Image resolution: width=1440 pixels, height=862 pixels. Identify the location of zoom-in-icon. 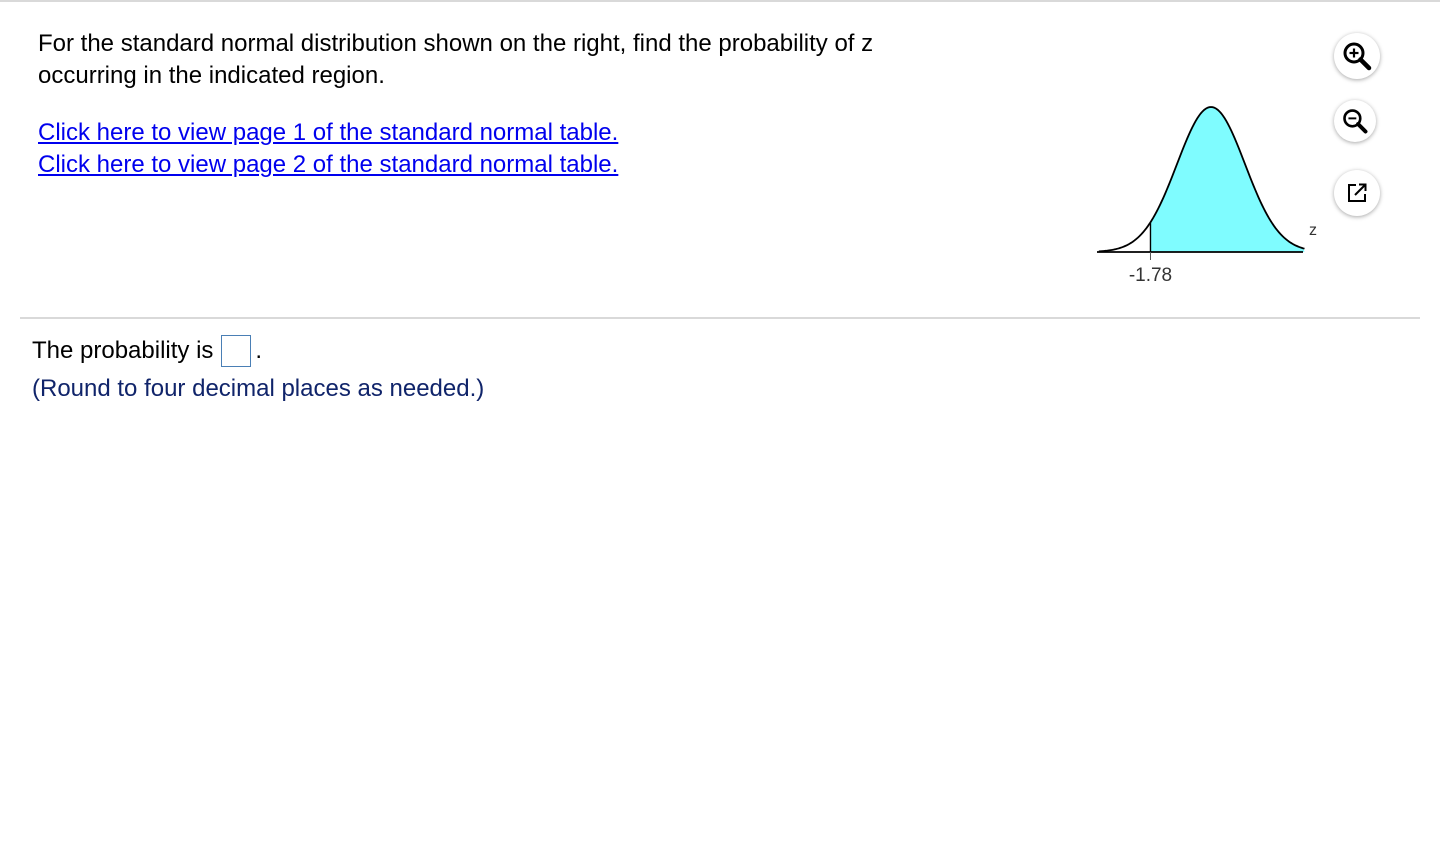
(1357, 56).